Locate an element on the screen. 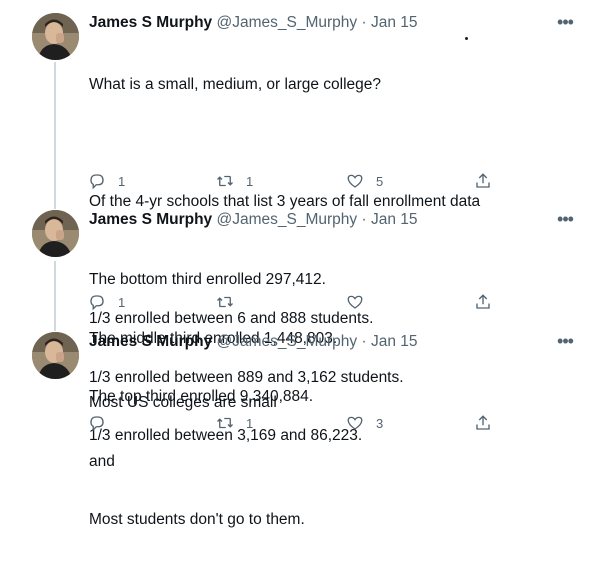  like-count: 3 is located at coordinates (380, 423).